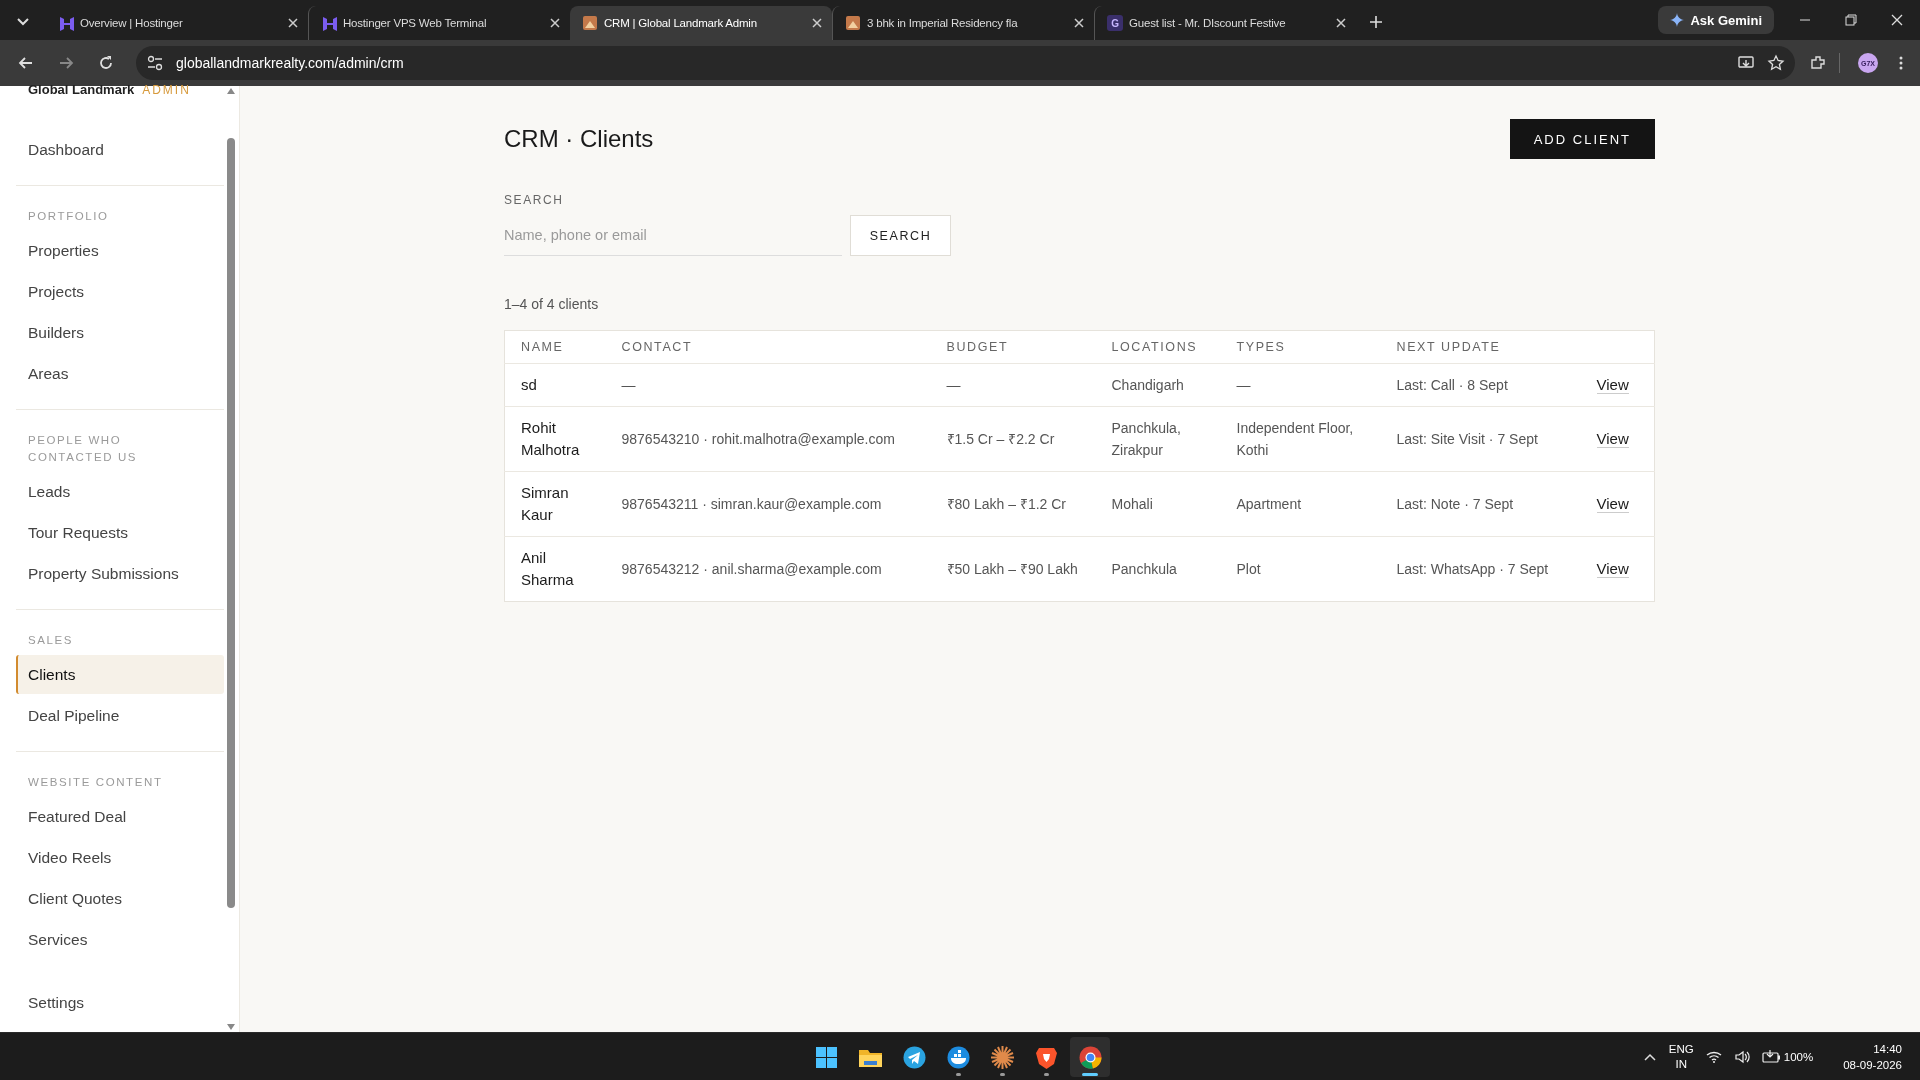  What do you see at coordinates (120, 573) in the screenshot?
I see `nav-item: Property Submissions` at bounding box center [120, 573].